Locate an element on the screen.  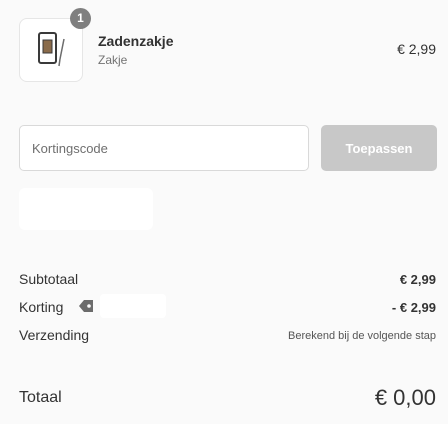
apply-discount-button: Toepassen is located at coordinates (379, 148).